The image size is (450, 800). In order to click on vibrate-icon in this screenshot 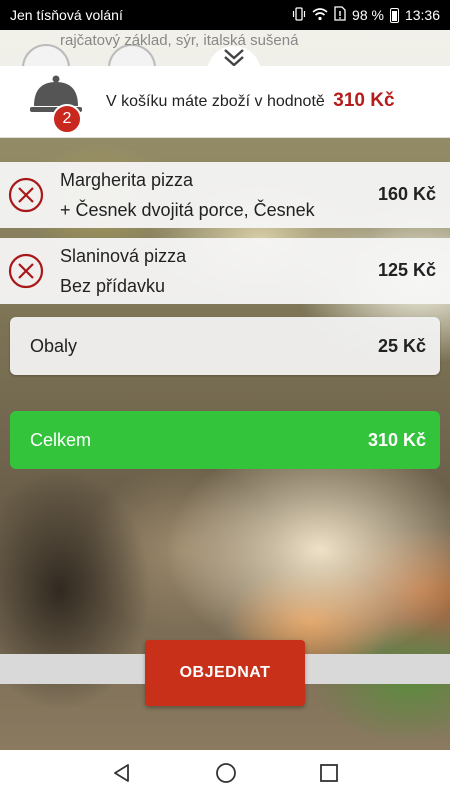, I will do `click(299, 15)`.